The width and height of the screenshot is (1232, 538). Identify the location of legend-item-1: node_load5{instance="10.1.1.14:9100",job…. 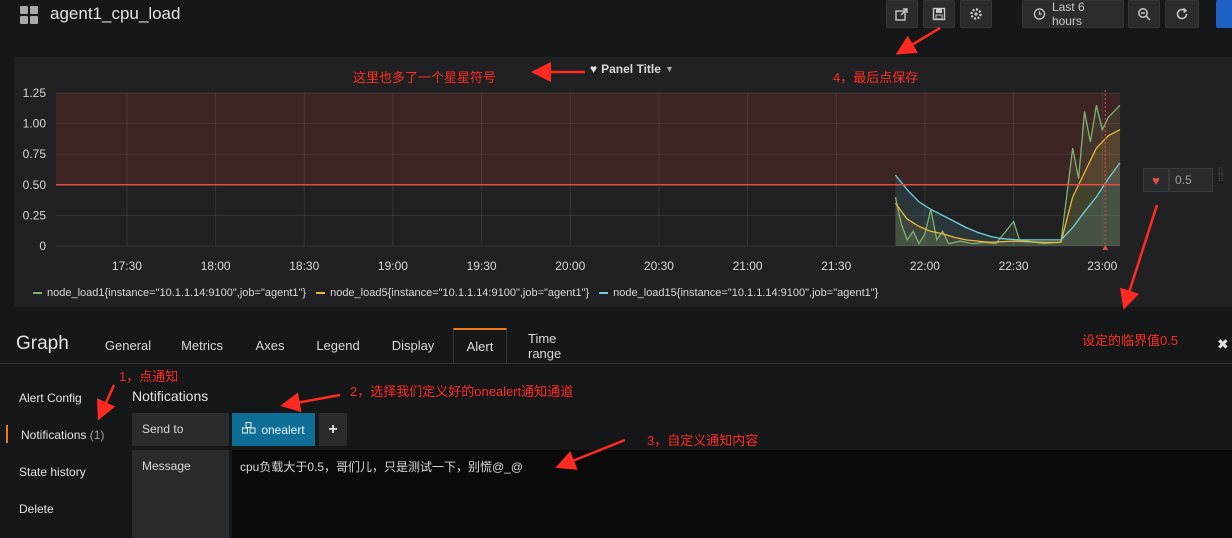
(452, 293).